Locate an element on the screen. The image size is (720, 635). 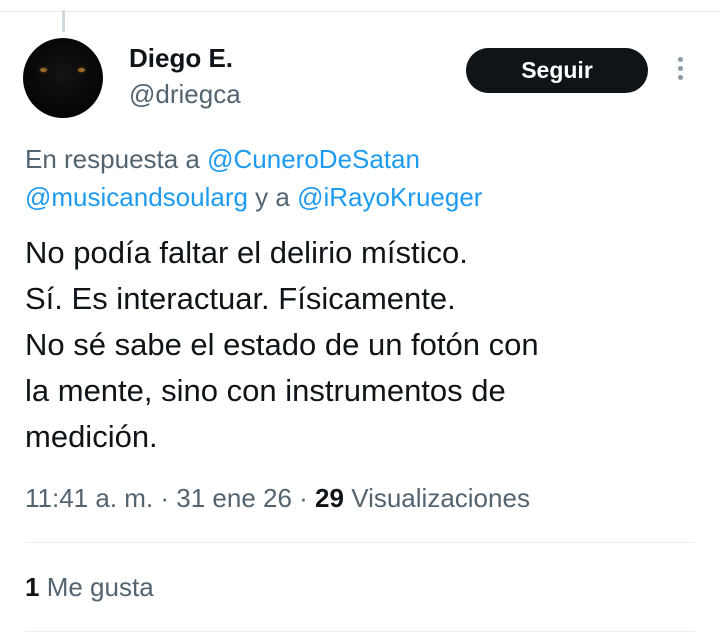
mention-link-cunerodesatan: @CuneroDeSatan is located at coordinates (313, 159).